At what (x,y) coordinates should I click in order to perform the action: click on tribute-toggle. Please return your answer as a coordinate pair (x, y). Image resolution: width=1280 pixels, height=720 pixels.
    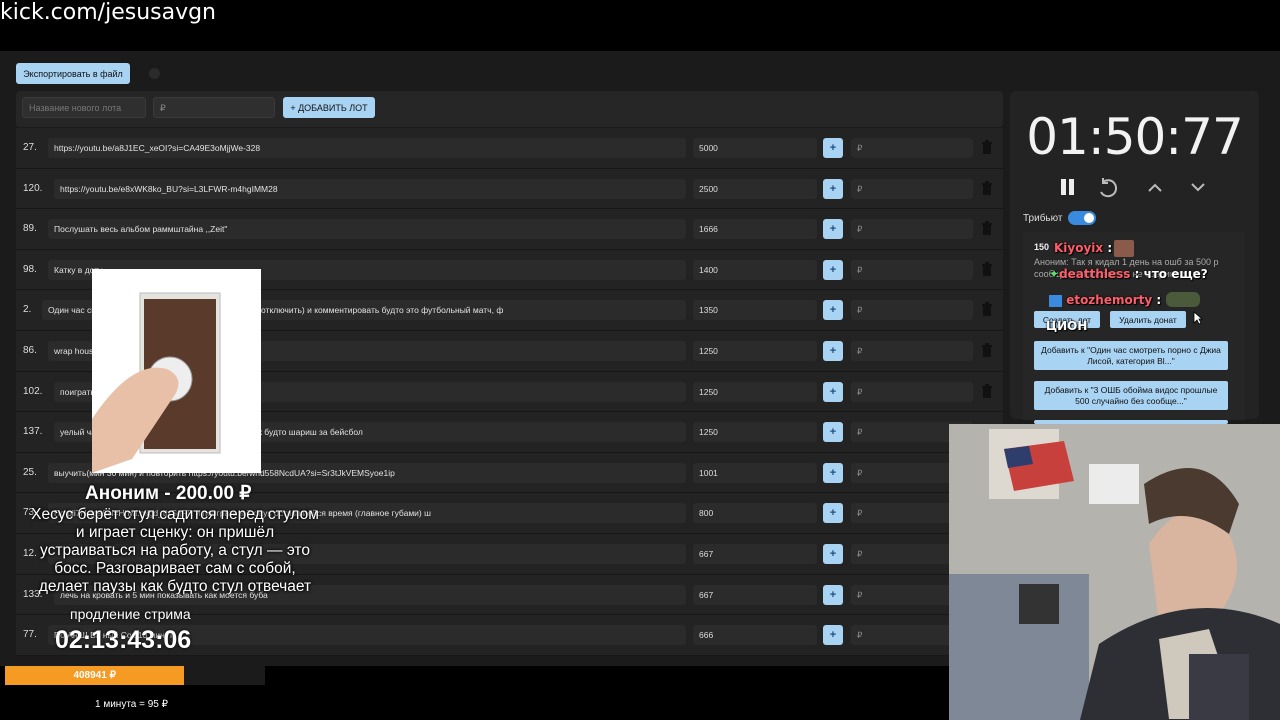
    Looking at the image, I should click on (1082, 218).